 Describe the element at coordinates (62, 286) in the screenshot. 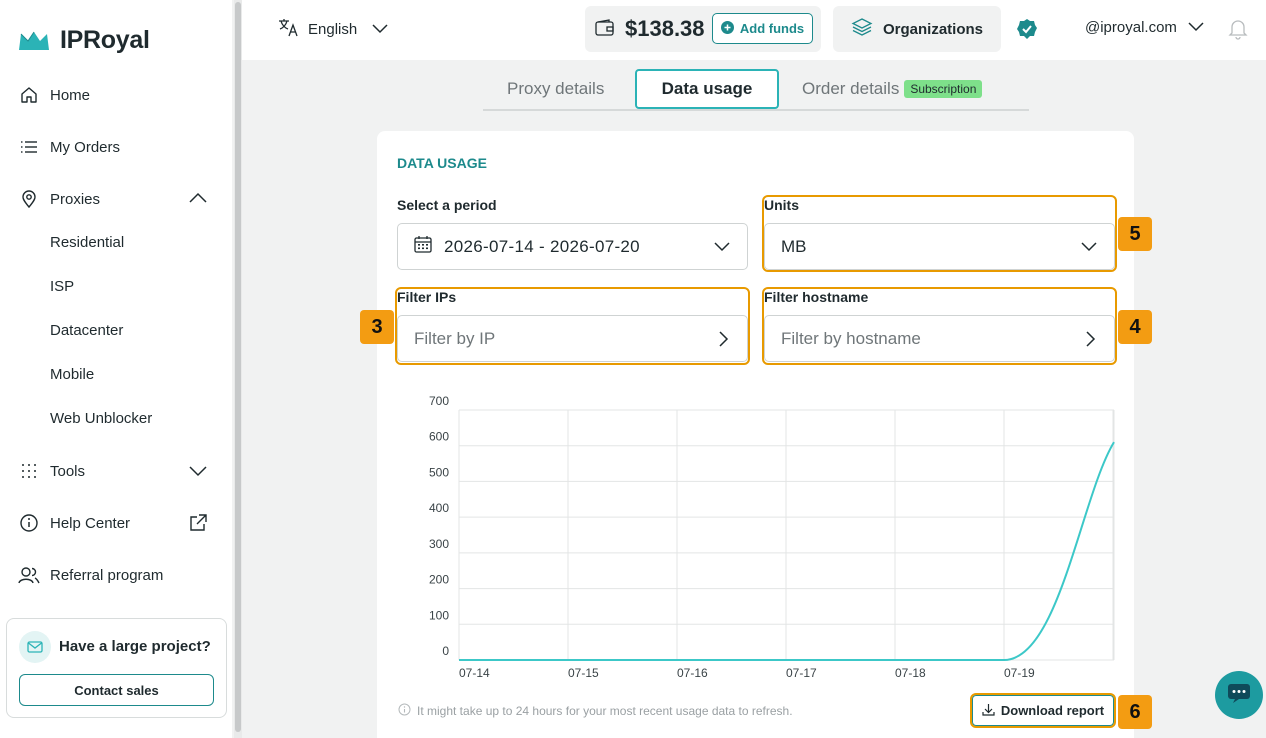

I see `sidebar-subitem-isp: ISP` at that location.